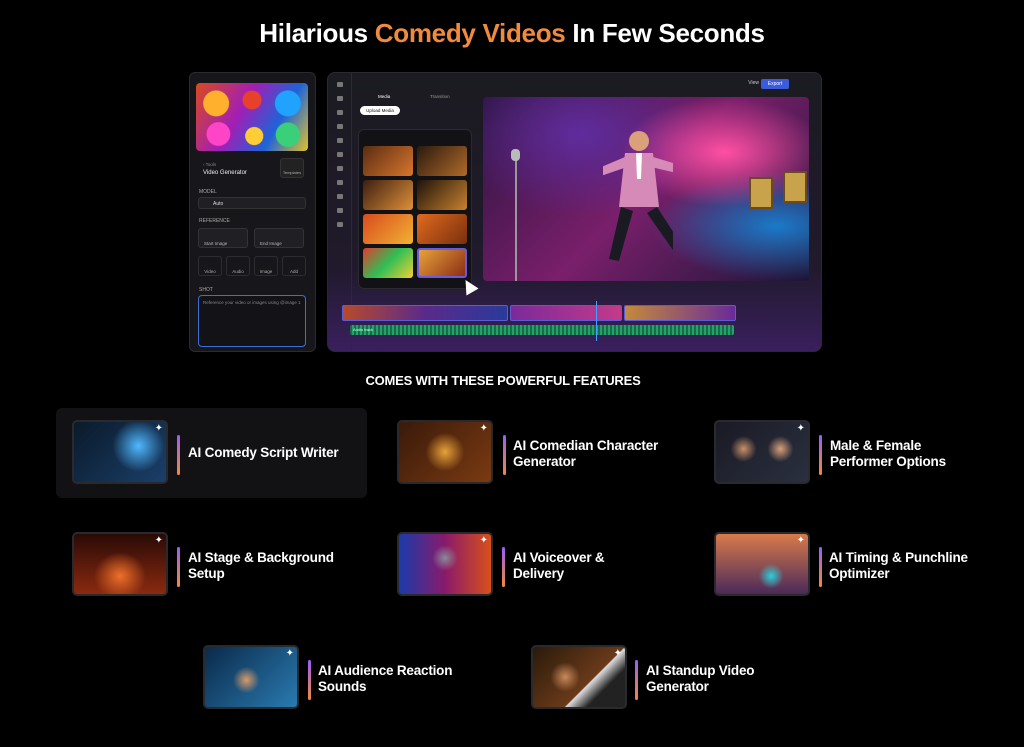 This screenshot has width=1024, height=747. I want to click on feature-card-audience-reaction: ✦ AI Audience Reaction Sounds, so click(341, 678).